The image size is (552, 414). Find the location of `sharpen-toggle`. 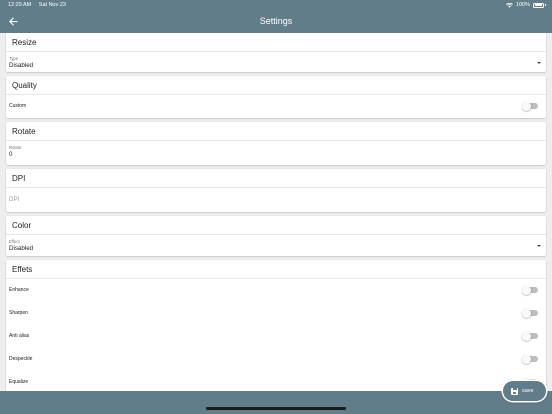

sharpen-toggle is located at coordinates (530, 313).